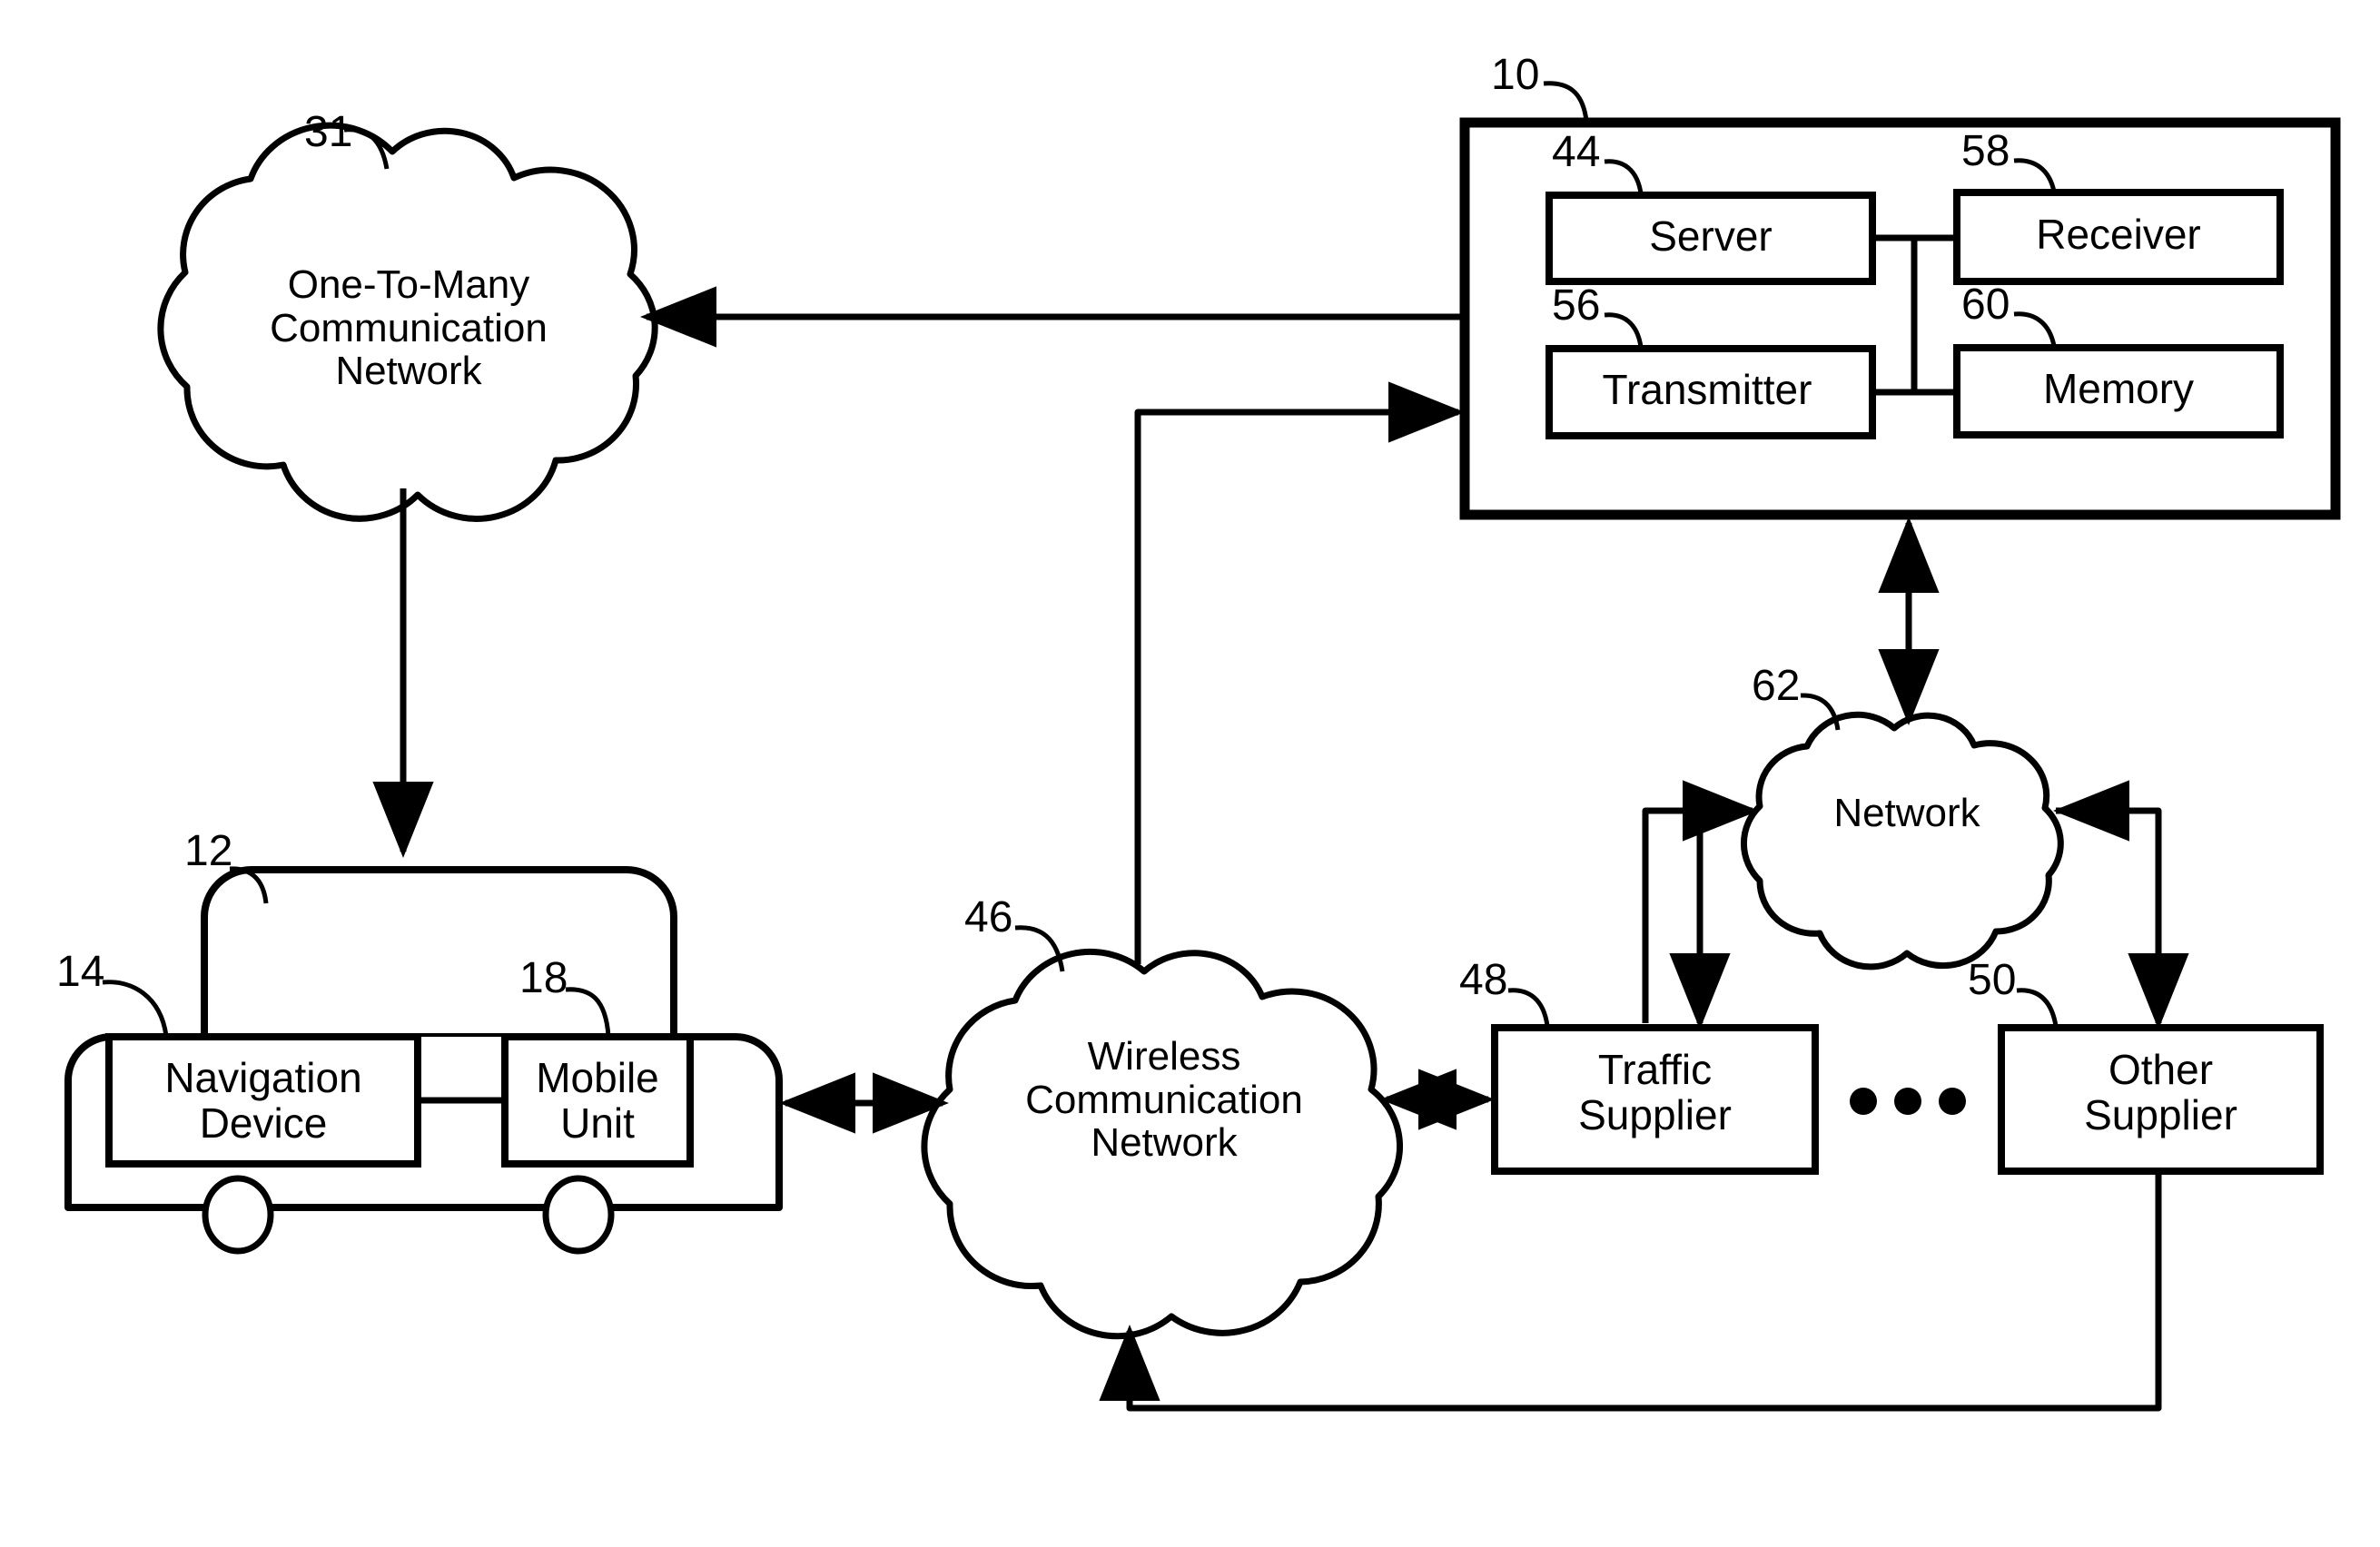 The height and width of the screenshot is (1547, 2380). Describe the element at coordinates (238, 1215) in the screenshot. I see `vehicle-wheel-front` at that location.